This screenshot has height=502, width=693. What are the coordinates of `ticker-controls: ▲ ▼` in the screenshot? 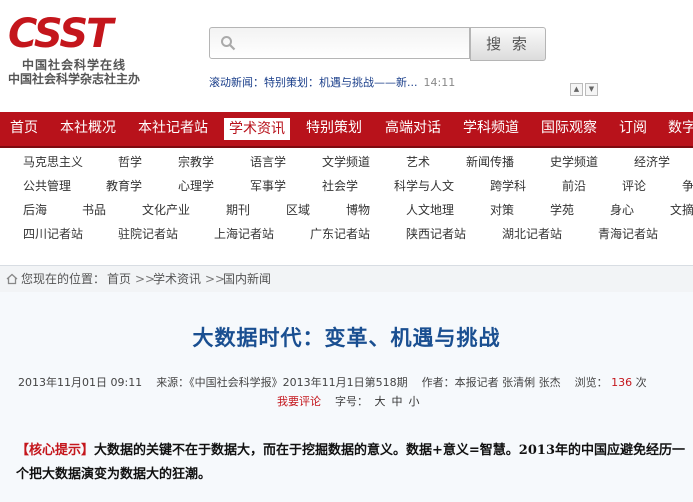 It's located at (585, 86).